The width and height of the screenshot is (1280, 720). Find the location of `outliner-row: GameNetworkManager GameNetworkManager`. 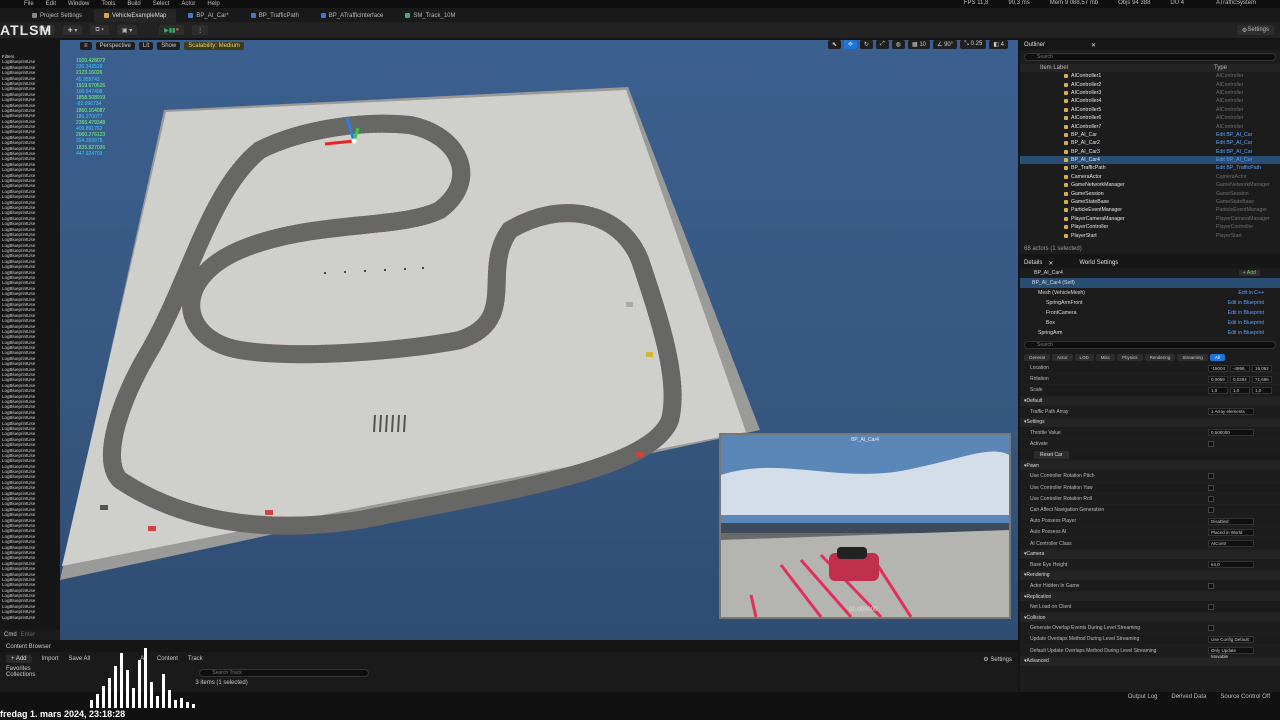

outliner-row: GameNetworkManager GameNetworkManager is located at coordinates (1150, 185).